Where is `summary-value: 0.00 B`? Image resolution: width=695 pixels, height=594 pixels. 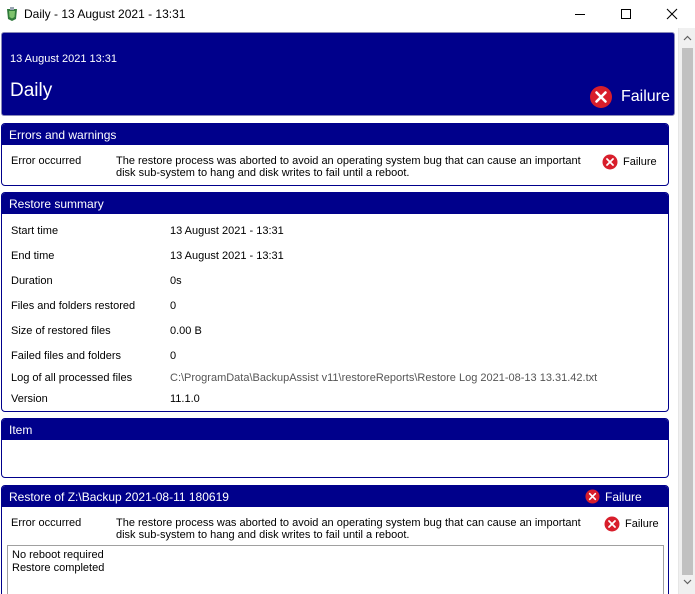 summary-value: 0.00 B is located at coordinates (186, 331).